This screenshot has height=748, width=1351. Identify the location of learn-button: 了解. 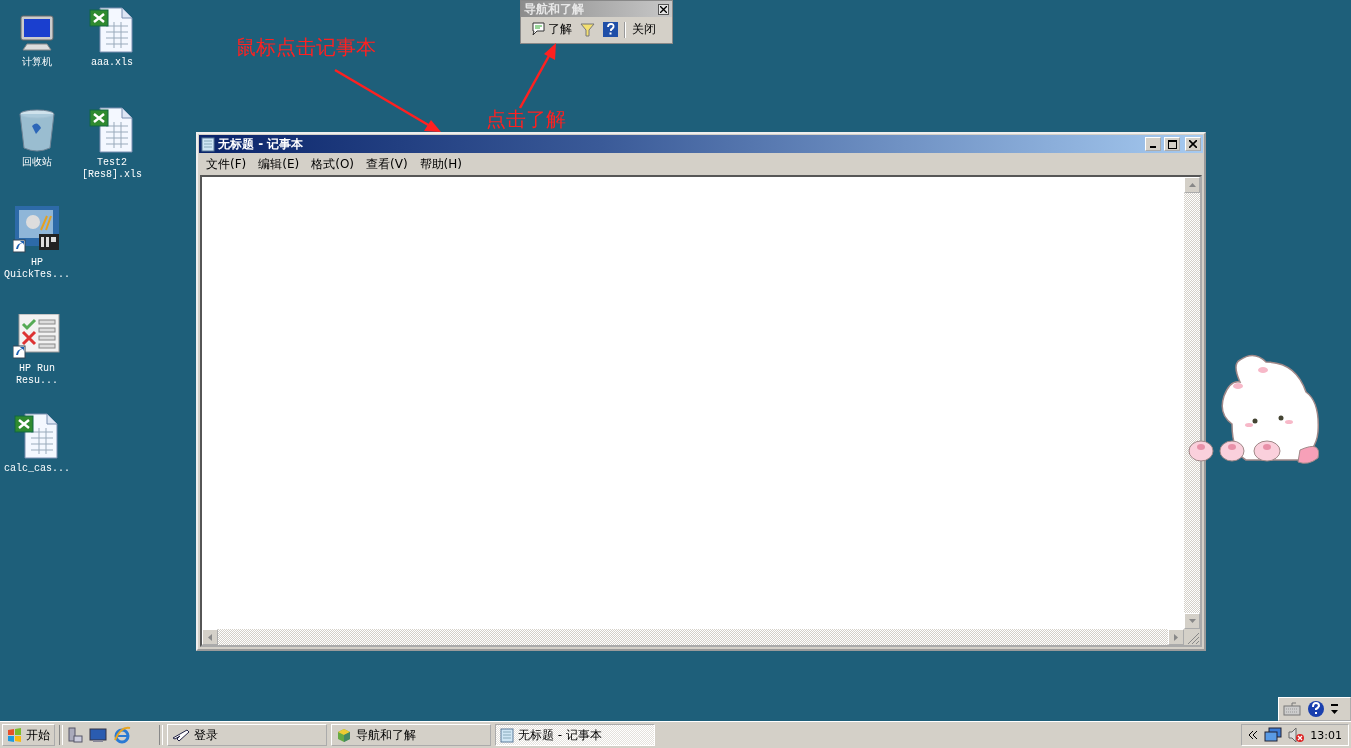
(550, 29).